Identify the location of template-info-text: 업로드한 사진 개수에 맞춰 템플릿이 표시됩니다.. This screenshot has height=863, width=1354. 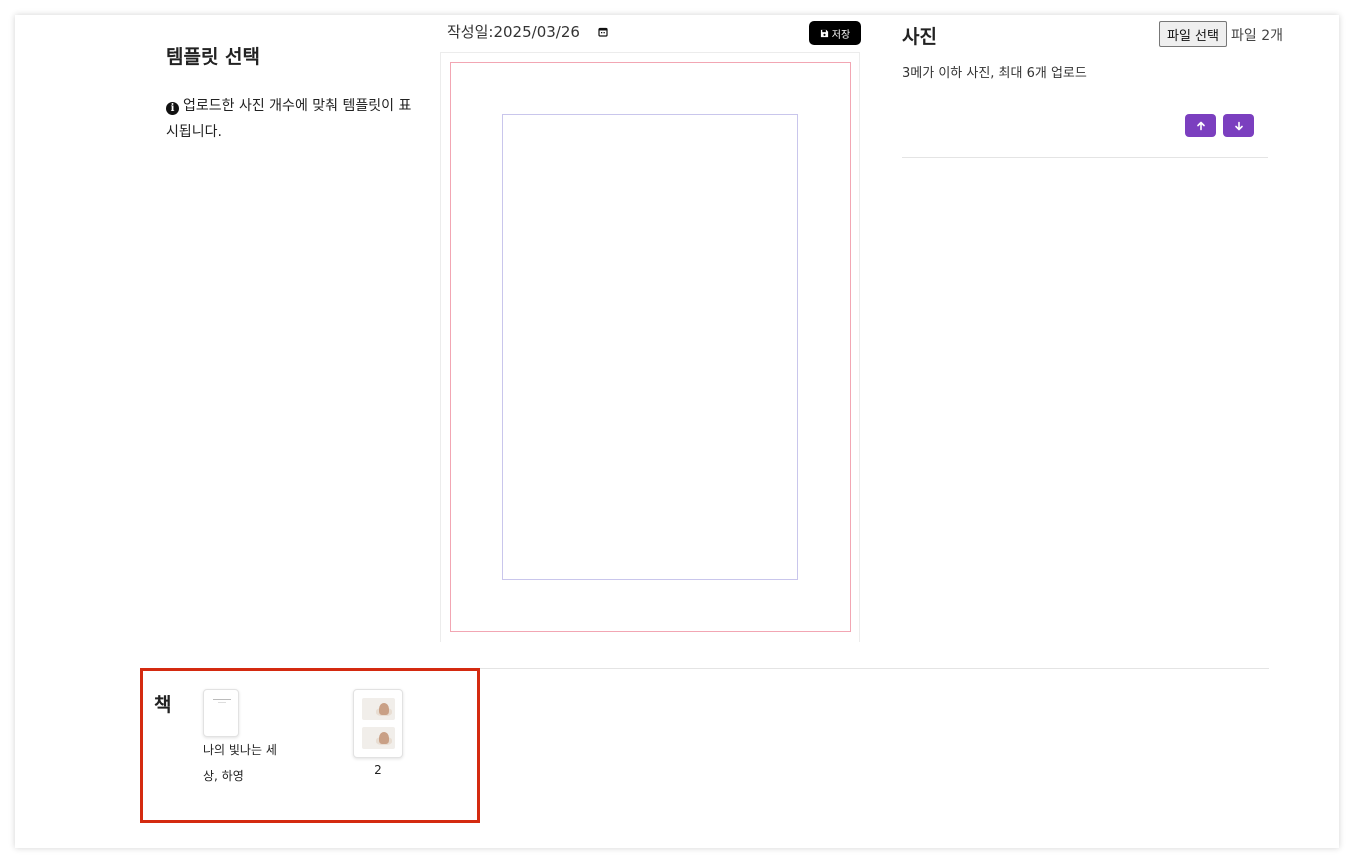
(289, 119).